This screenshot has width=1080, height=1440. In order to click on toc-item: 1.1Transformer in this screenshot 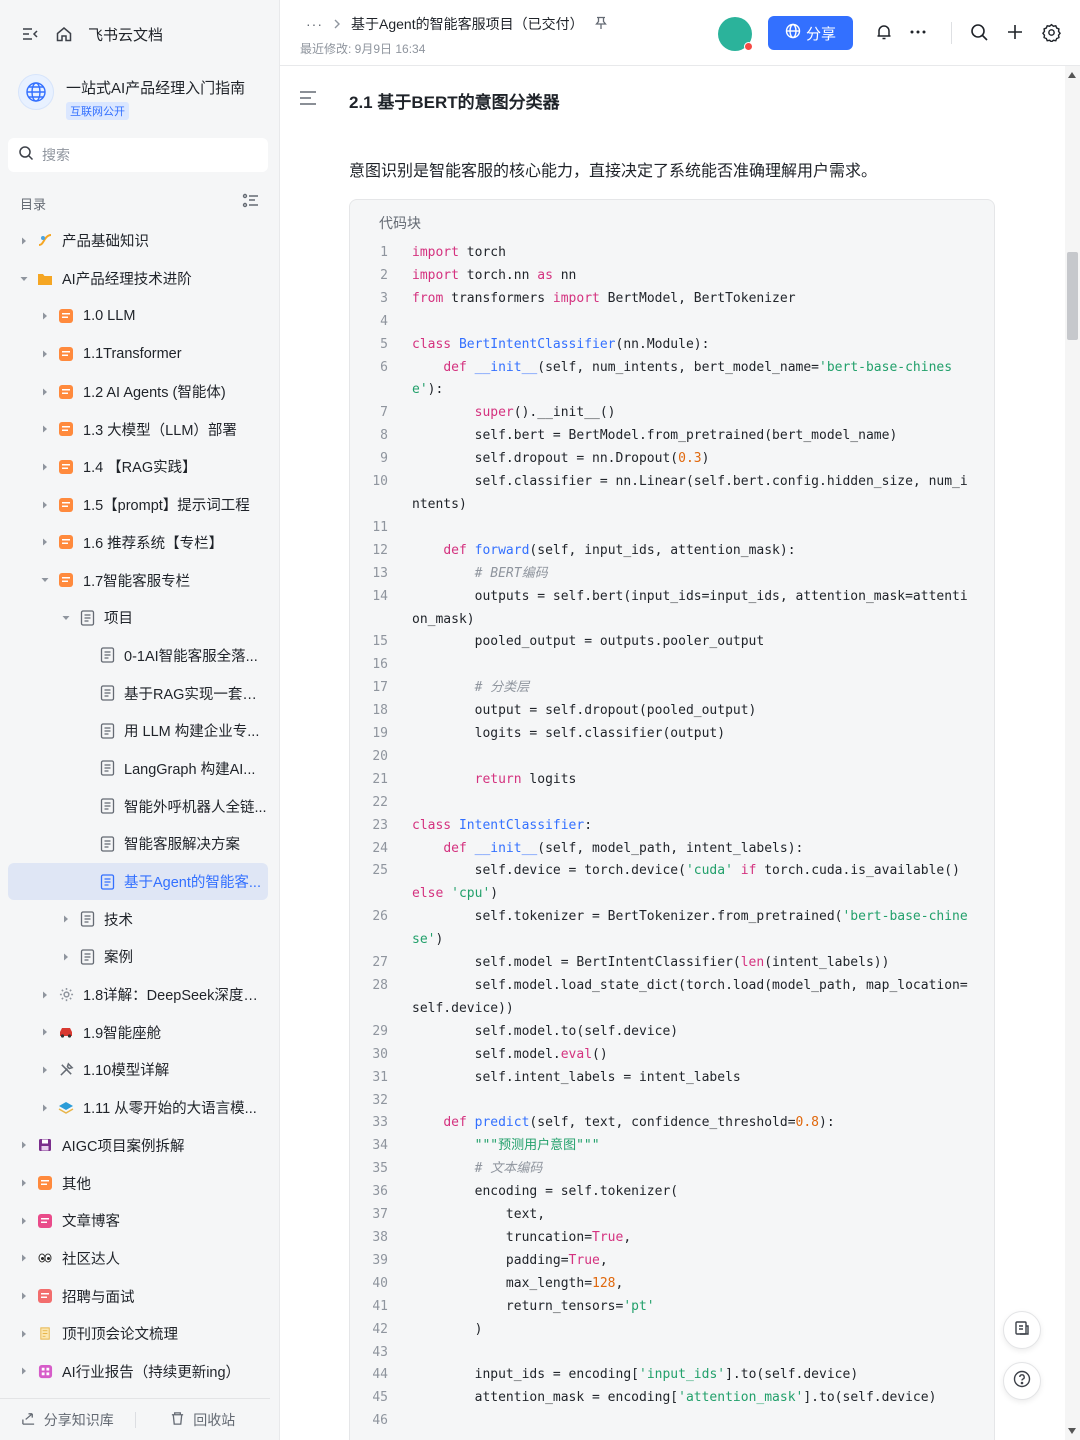, I will do `click(138, 354)`.